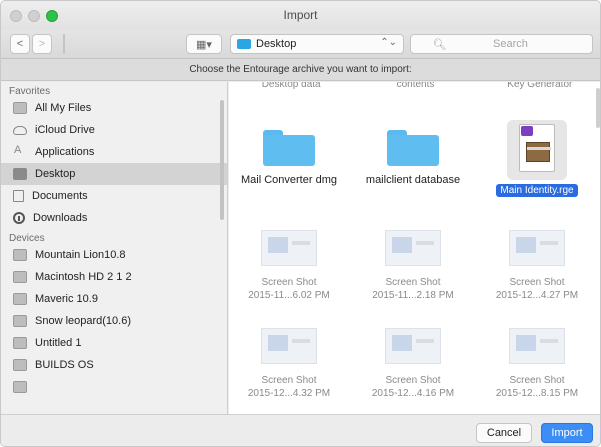 The height and width of the screenshot is (447, 601). I want to click on file-name: Screen Shot 2015-11...2.18 PM, so click(413, 289).